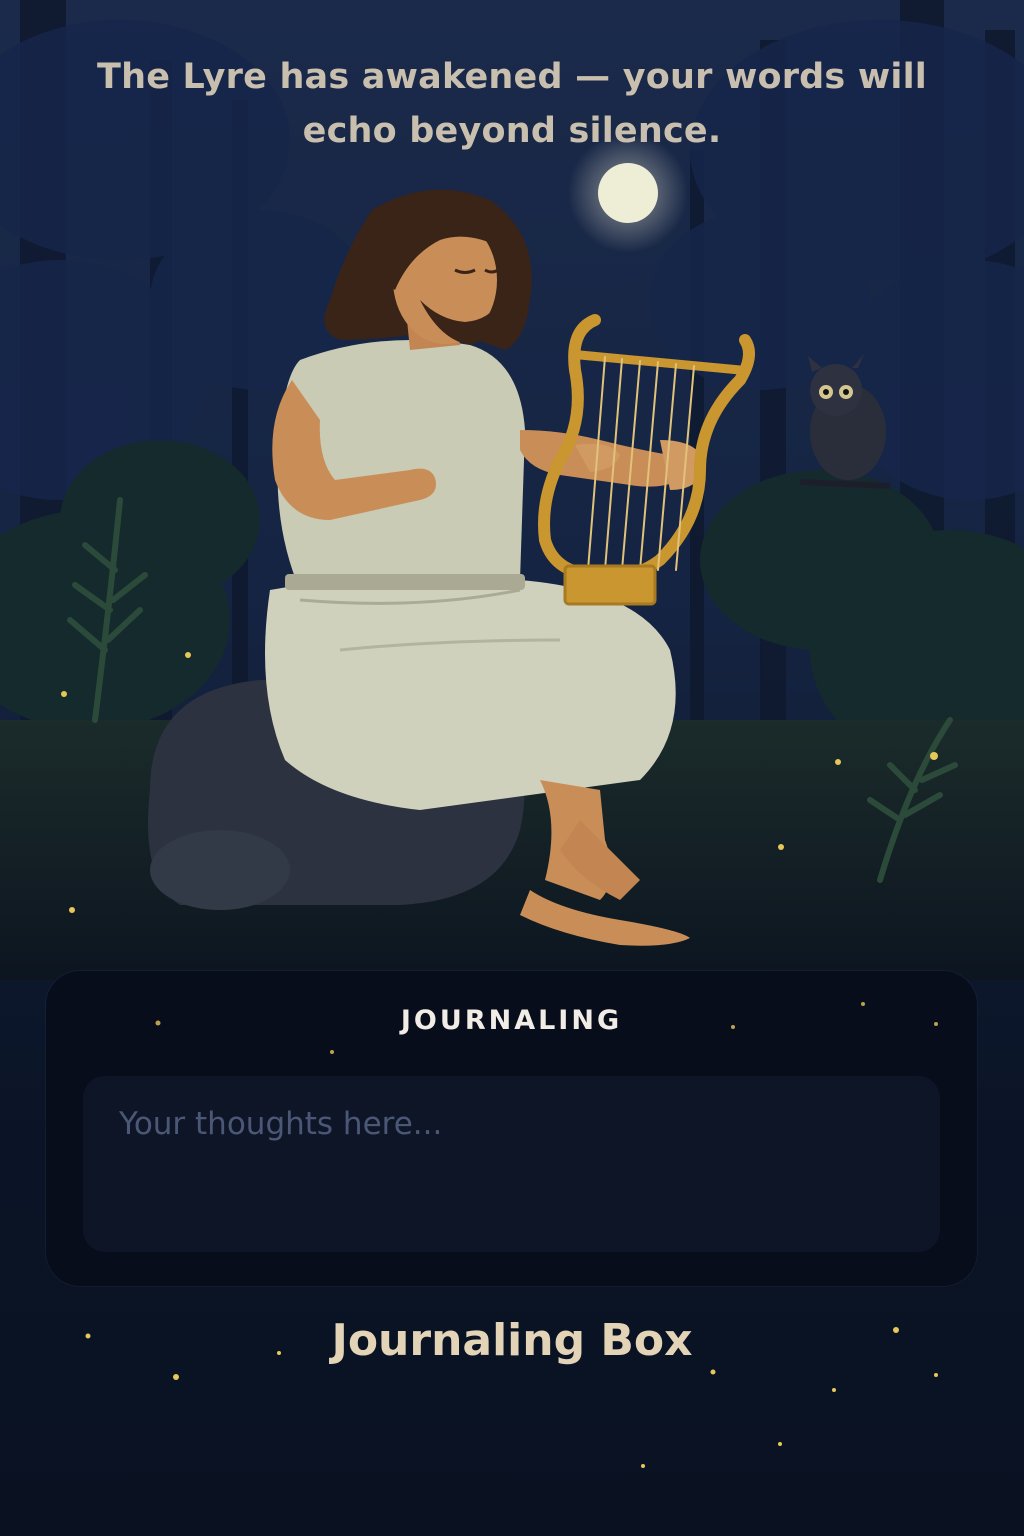 The height and width of the screenshot is (1536, 1024). Describe the element at coordinates (512, 1340) in the screenshot. I see `journaling-box-caption: Journaling Box` at that location.